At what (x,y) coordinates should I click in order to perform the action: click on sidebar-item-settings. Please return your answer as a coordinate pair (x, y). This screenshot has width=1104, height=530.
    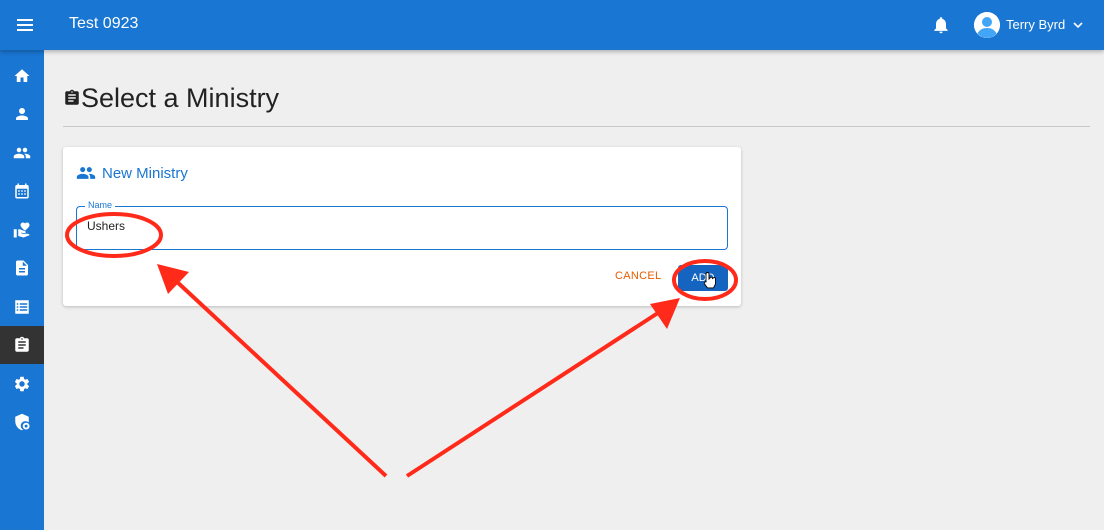
    Looking at the image, I should click on (22, 384).